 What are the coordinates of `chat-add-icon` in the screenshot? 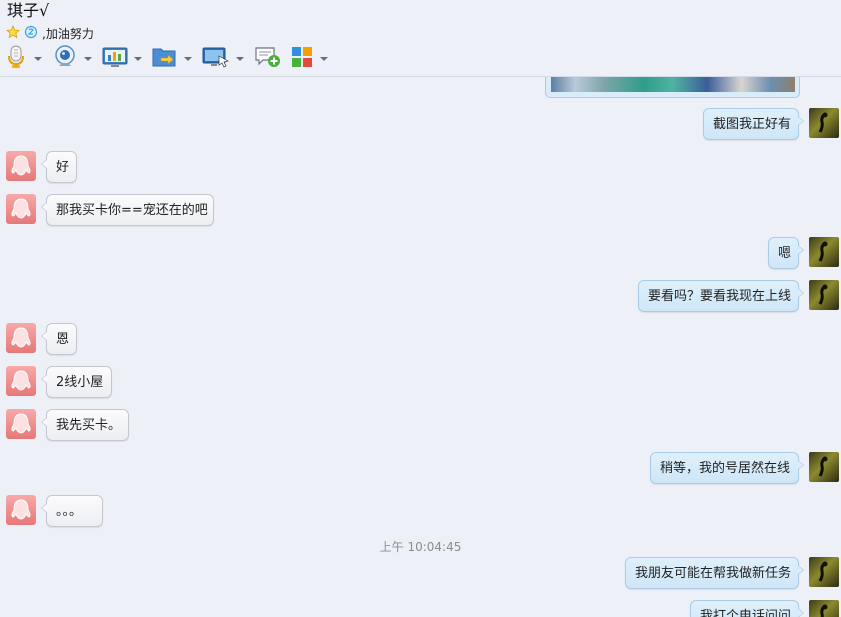 It's located at (268, 59).